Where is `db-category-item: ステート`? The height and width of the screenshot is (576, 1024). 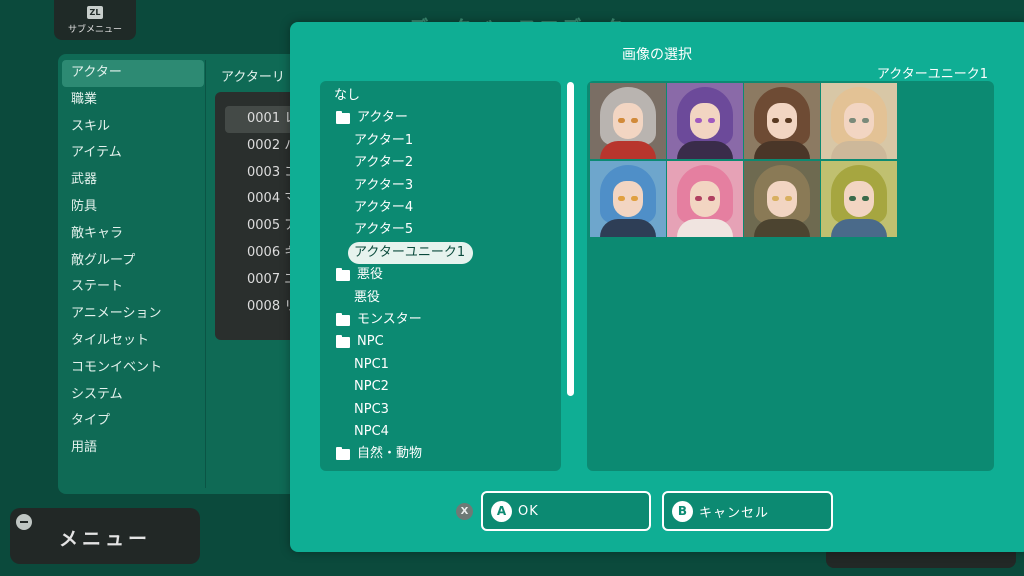
db-category-item: ステート is located at coordinates (133, 287).